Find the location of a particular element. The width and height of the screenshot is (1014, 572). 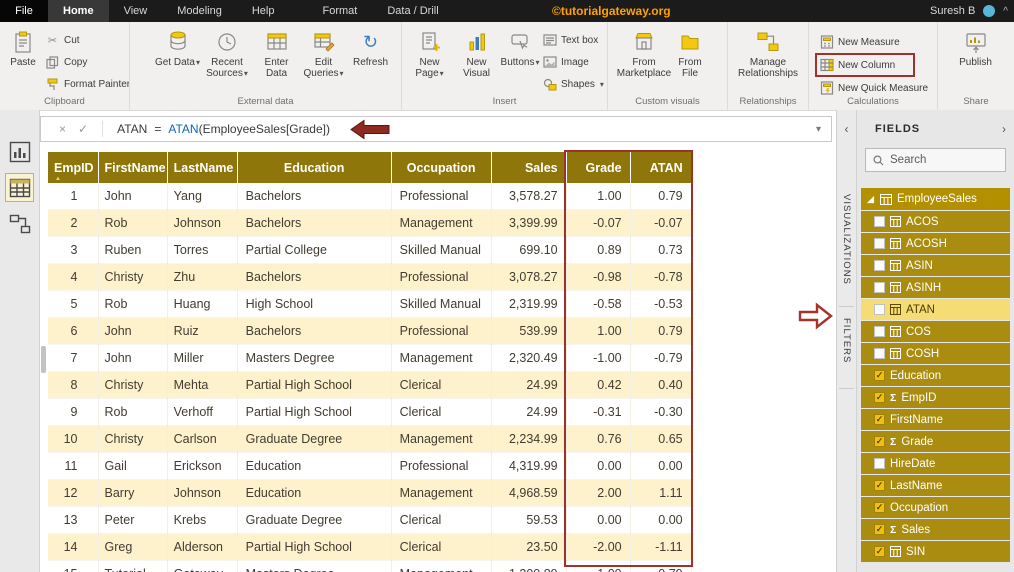

table-cell: Partial College is located at coordinates (314, 250).